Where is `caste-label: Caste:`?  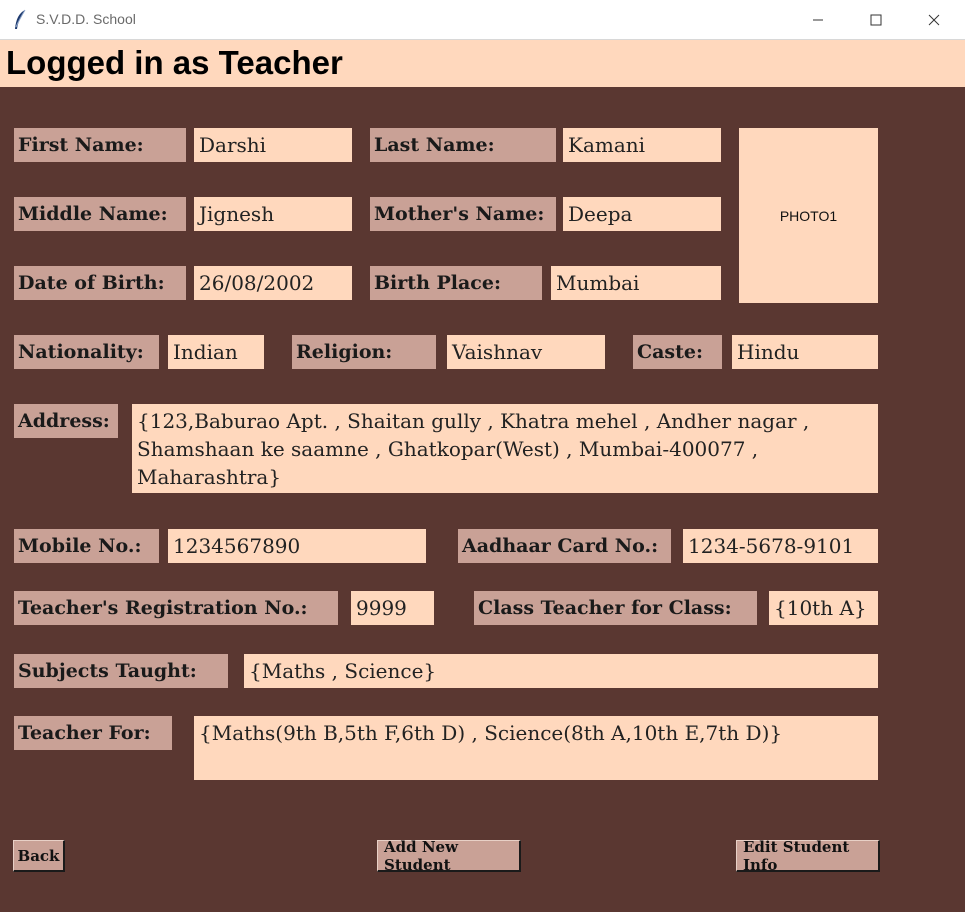
caste-label: Caste: is located at coordinates (677, 352).